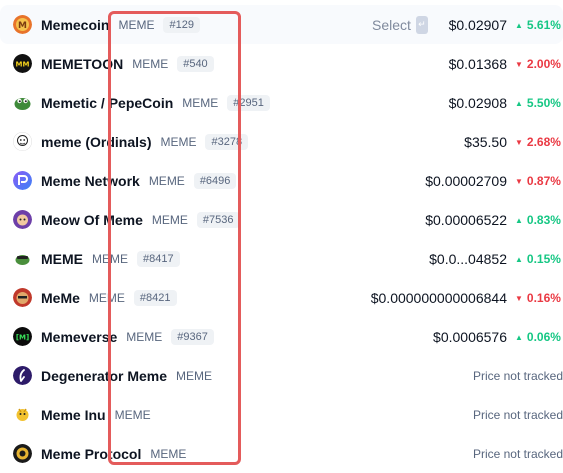 This screenshot has width=563, height=473. Describe the element at coordinates (438, 297) in the screenshot. I see `coin-price: $0.000000000006844` at that location.